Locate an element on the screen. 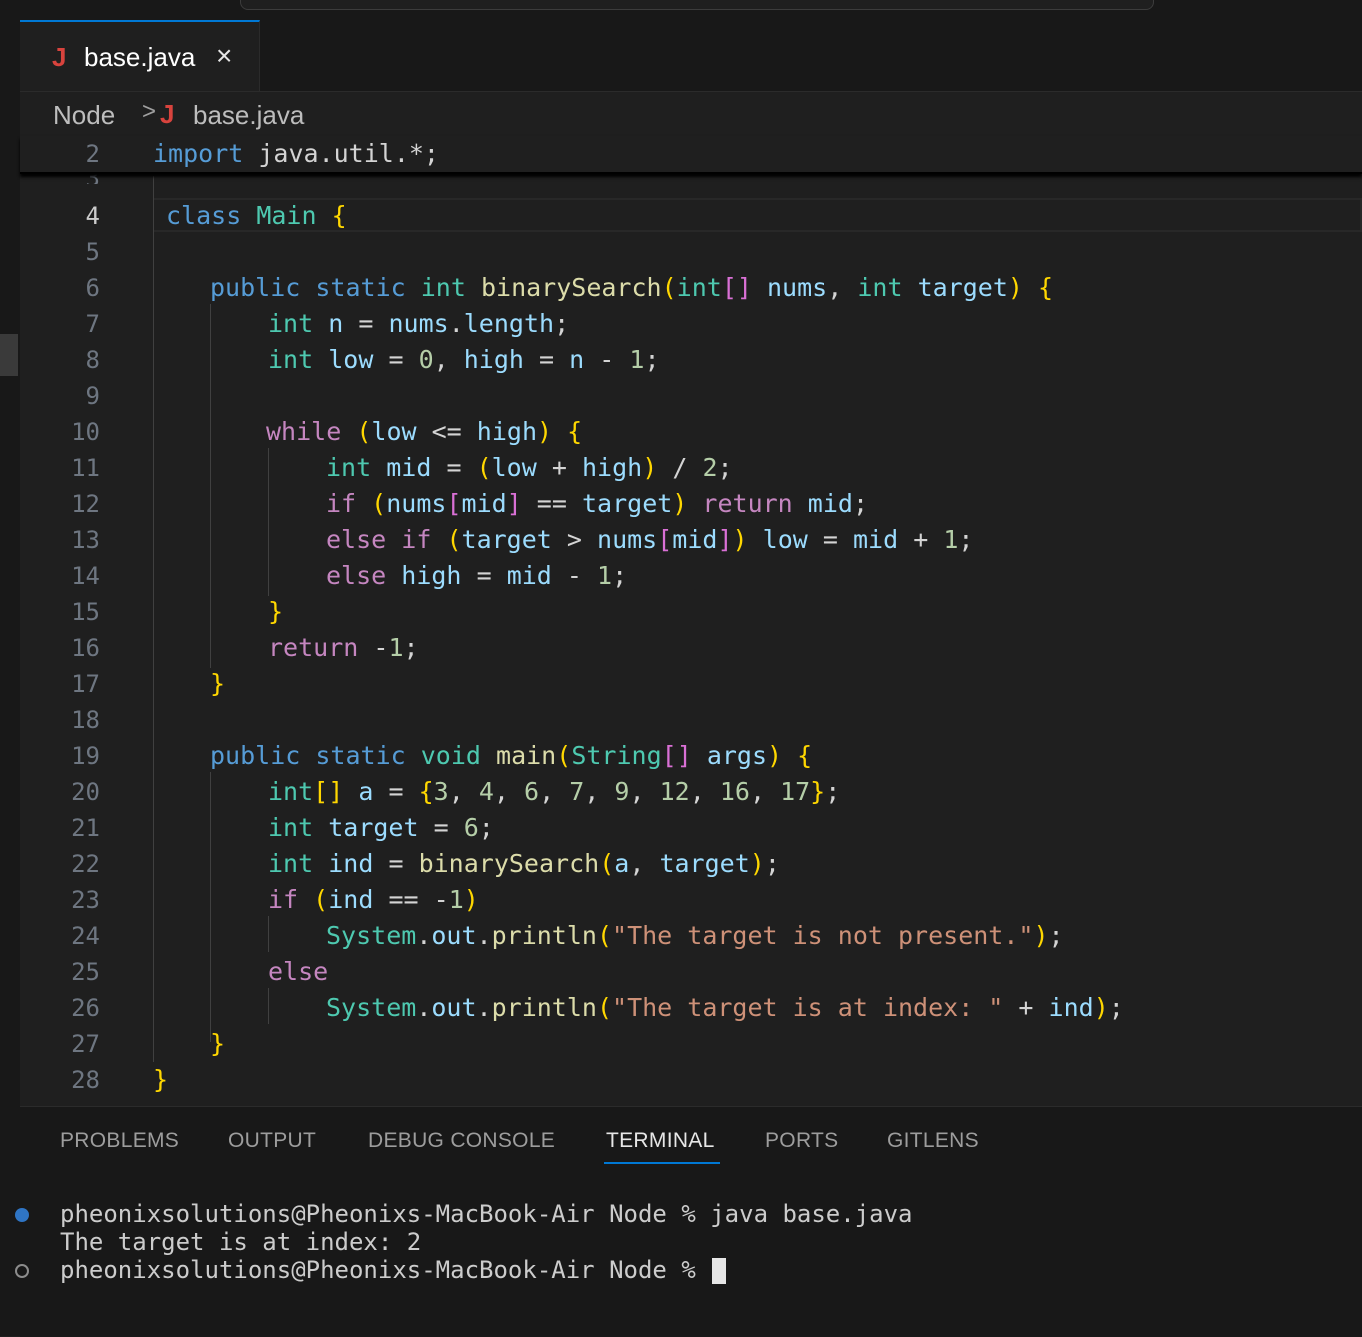  line-number: 9 is located at coordinates (92, 396).